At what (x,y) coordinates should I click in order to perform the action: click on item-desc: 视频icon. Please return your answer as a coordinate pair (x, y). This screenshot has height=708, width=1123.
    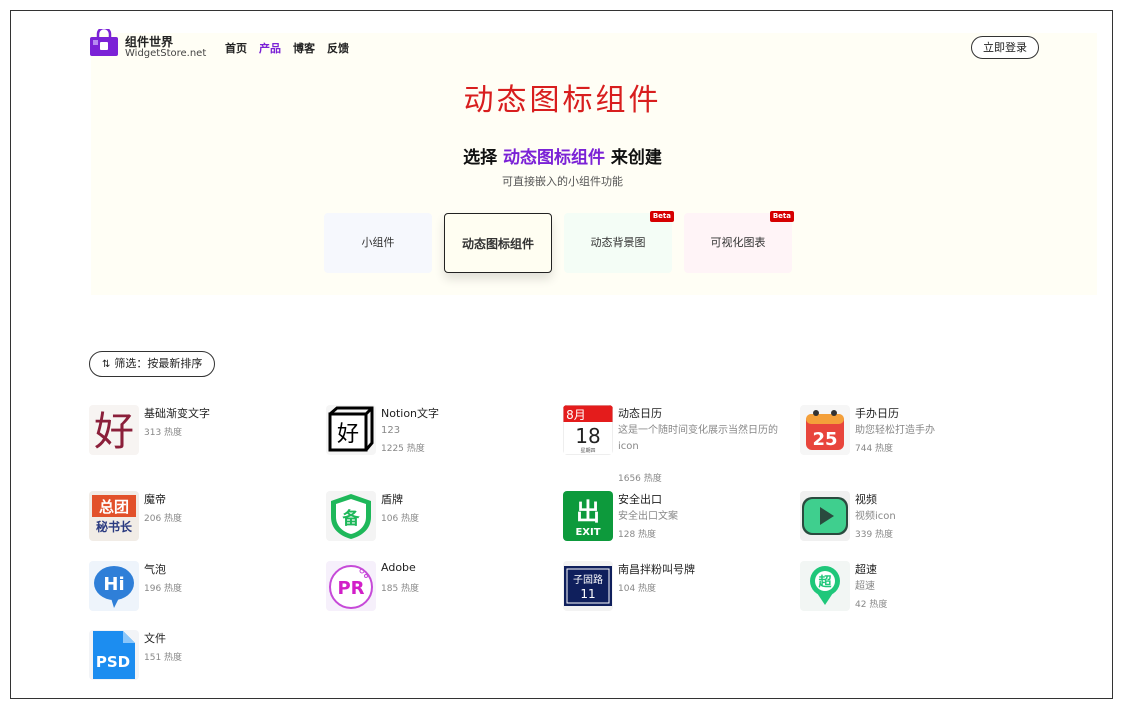
    Looking at the image, I should click on (875, 516).